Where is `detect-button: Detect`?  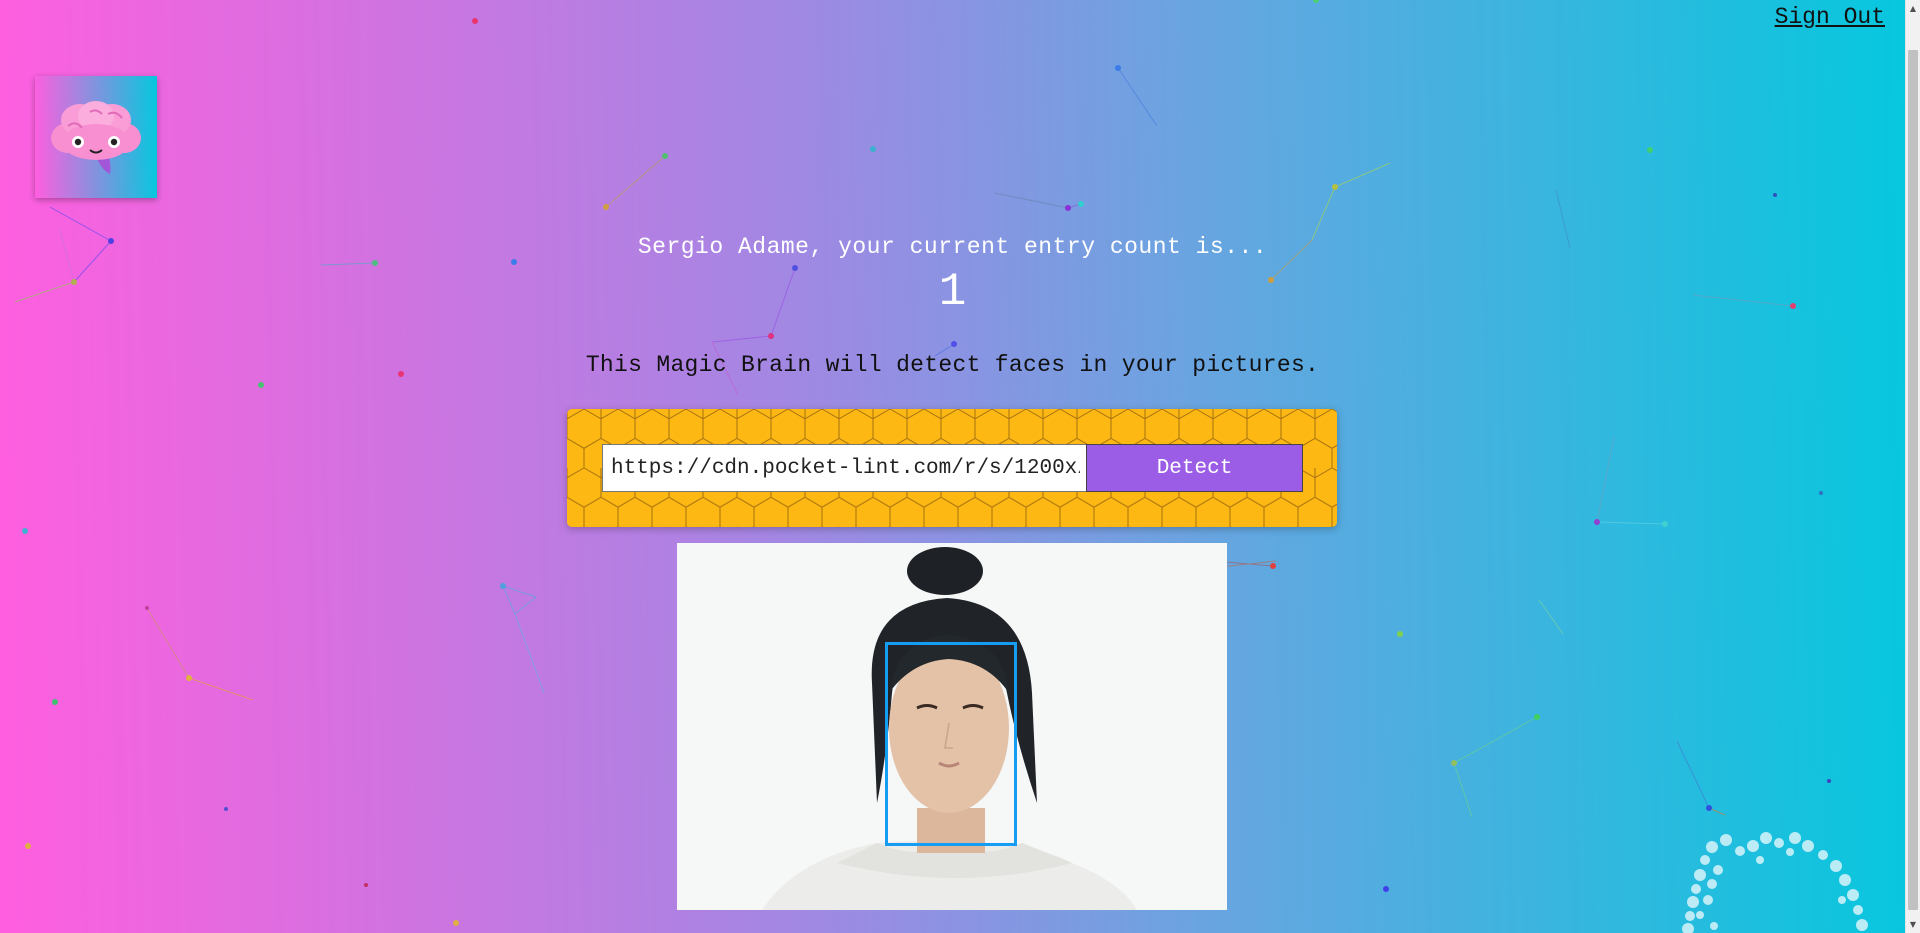 detect-button: Detect is located at coordinates (1194, 468).